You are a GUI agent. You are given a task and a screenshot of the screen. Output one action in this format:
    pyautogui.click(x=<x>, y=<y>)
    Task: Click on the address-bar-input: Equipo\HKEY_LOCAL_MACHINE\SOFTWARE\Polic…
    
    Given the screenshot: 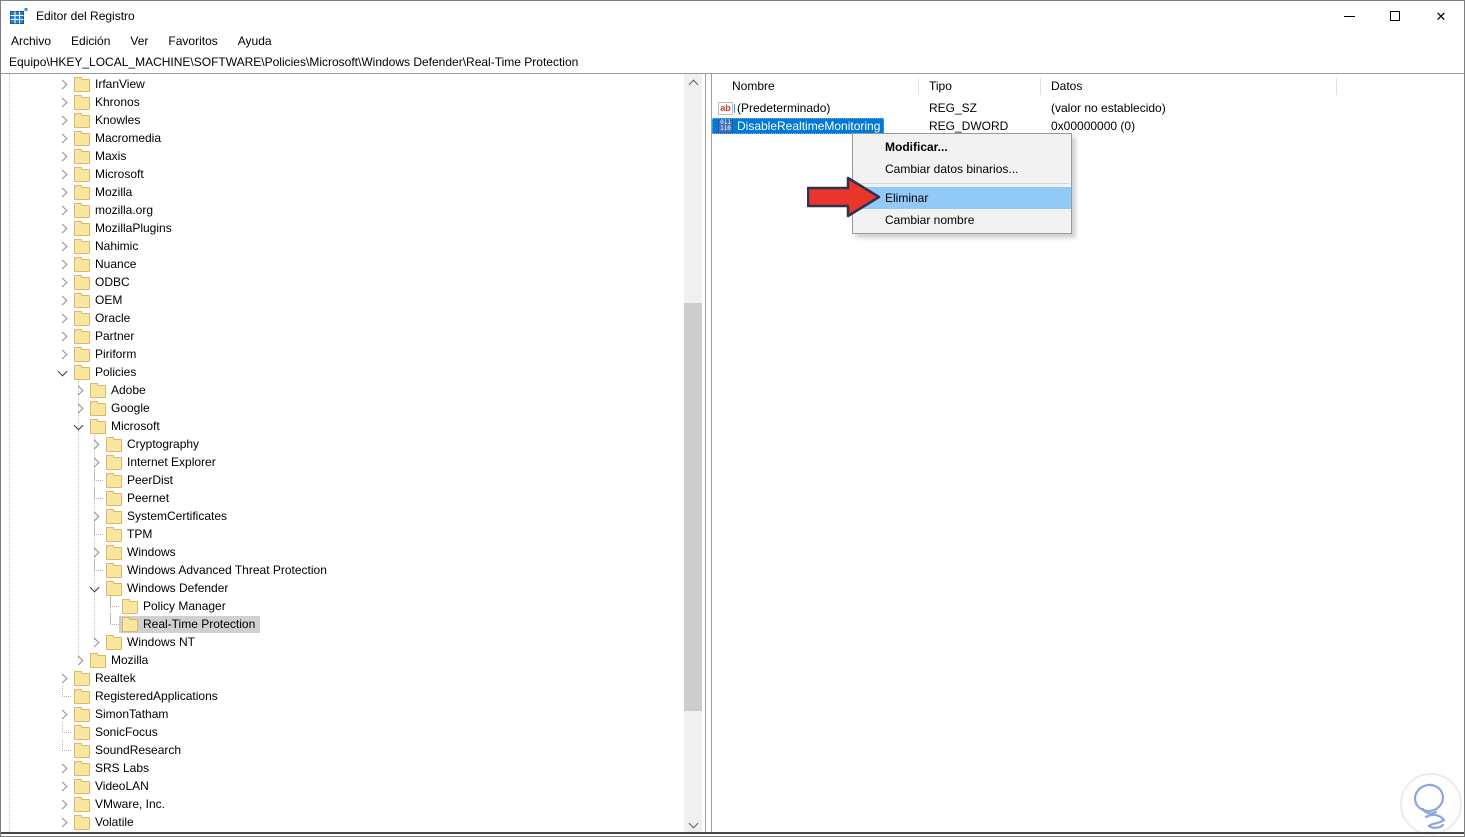 What is the action you would take?
    pyautogui.click(x=732, y=63)
    